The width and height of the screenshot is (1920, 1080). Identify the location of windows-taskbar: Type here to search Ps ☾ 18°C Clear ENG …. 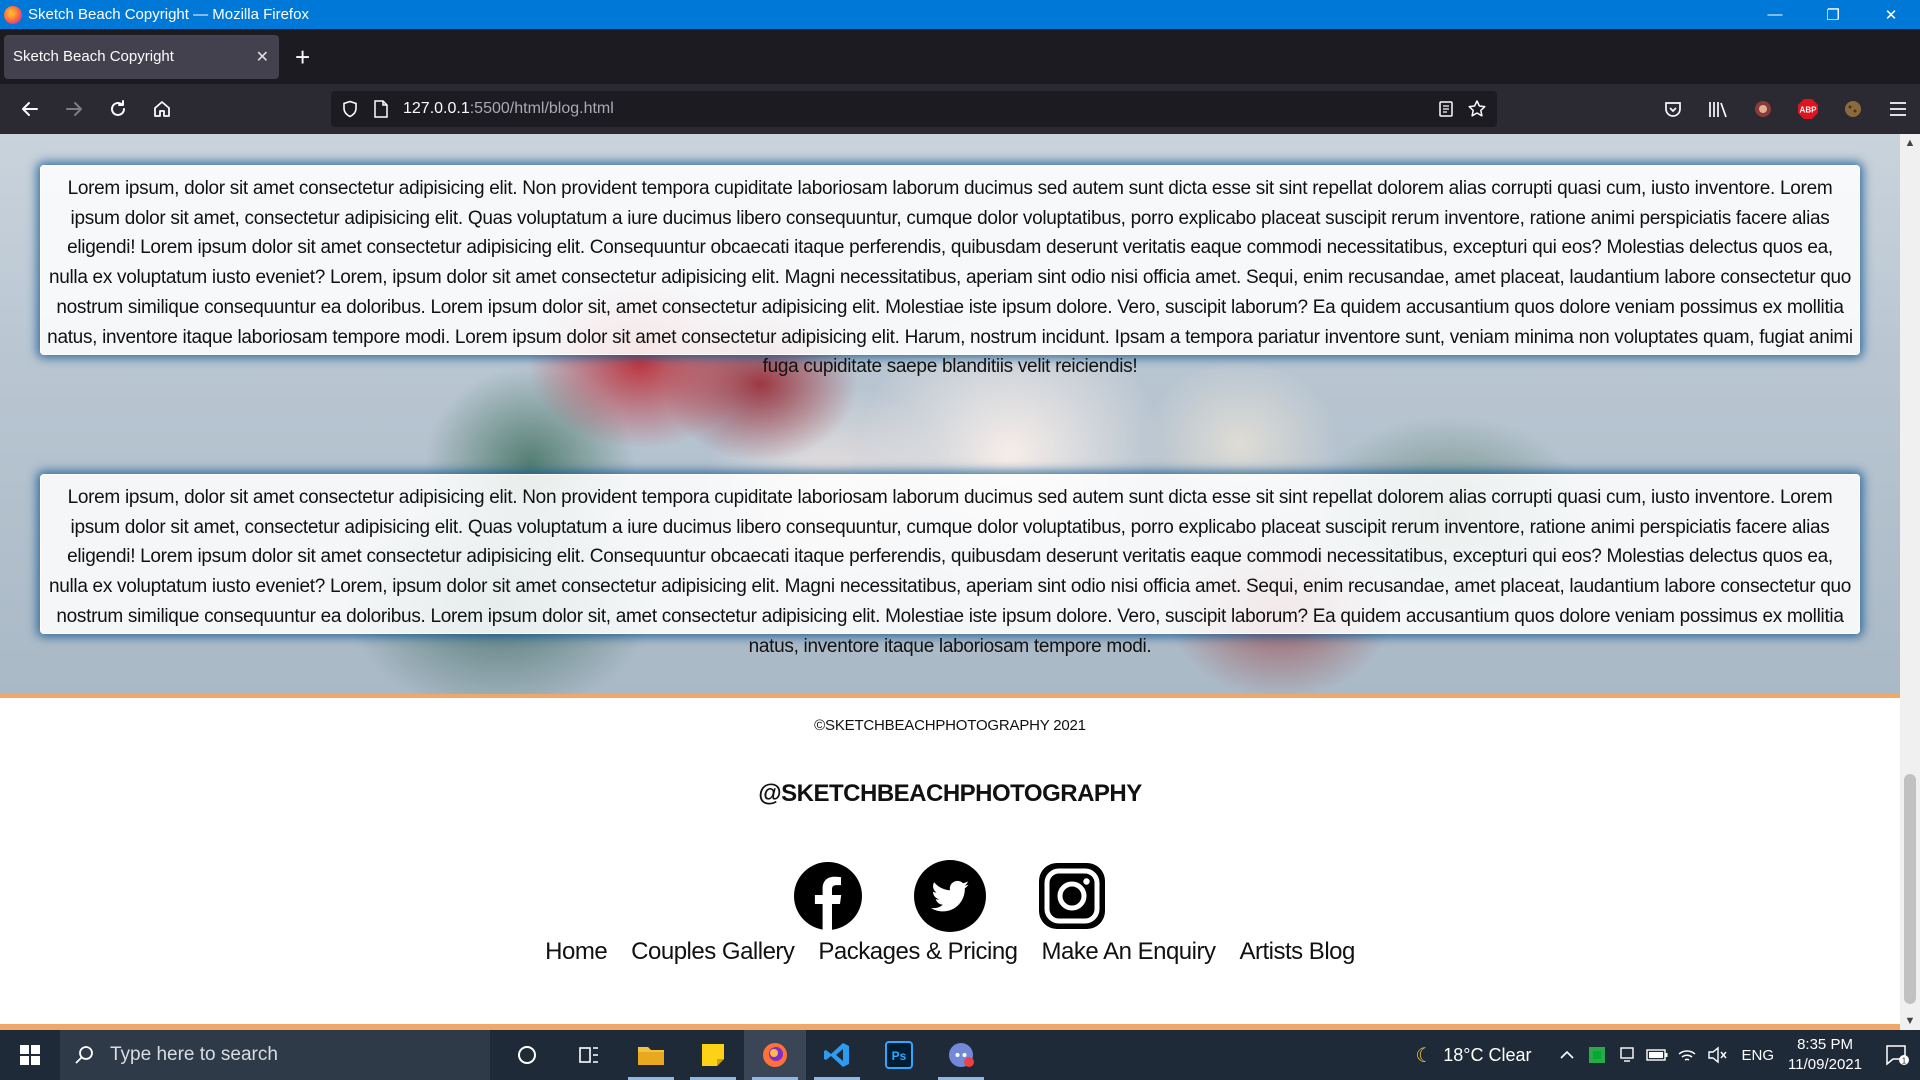
(960, 1055).